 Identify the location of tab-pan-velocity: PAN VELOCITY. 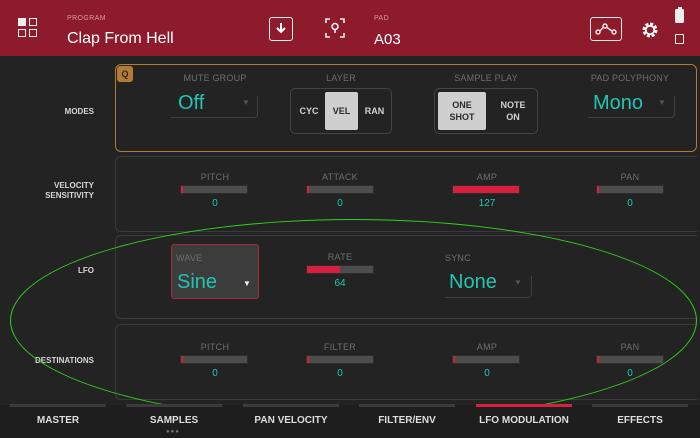
(291, 422).